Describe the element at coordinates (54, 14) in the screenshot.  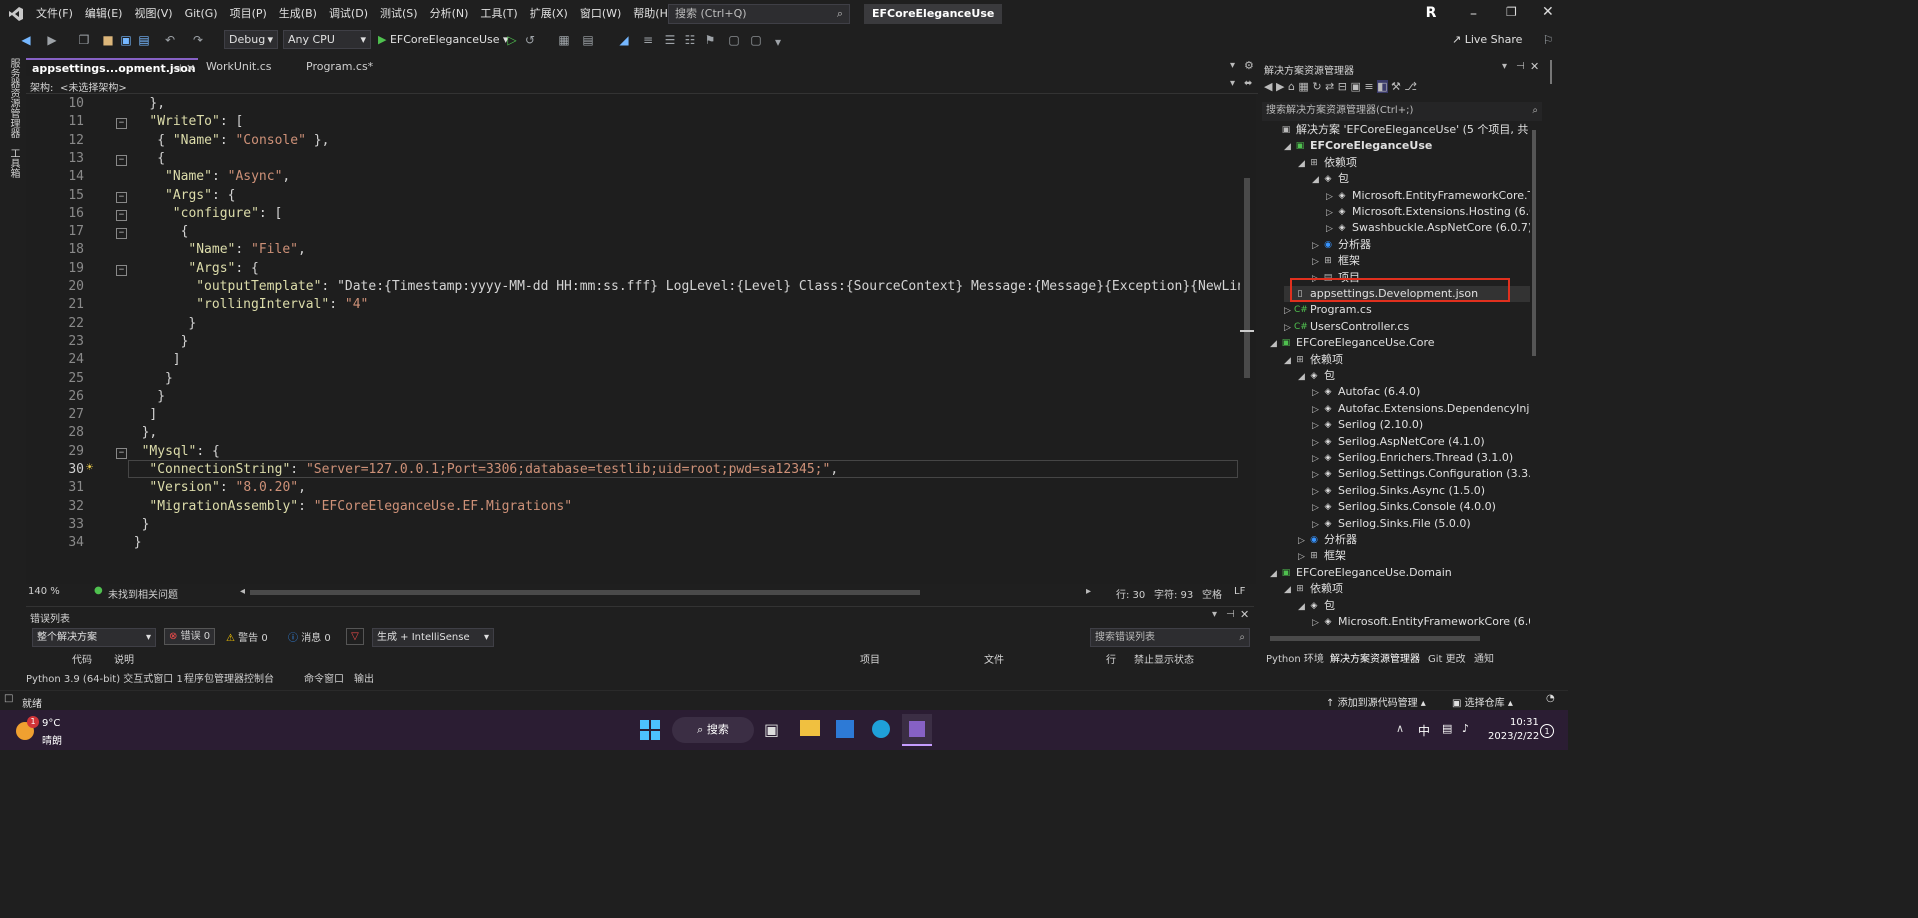
I see `menu-item: 文件(F)` at that location.